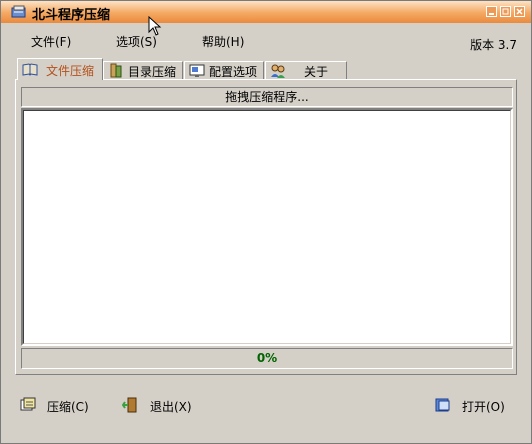 The image size is (532, 444). What do you see at coordinates (18, 11) in the screenshot?
I see `app-icon` at bounding box center [18, 11].